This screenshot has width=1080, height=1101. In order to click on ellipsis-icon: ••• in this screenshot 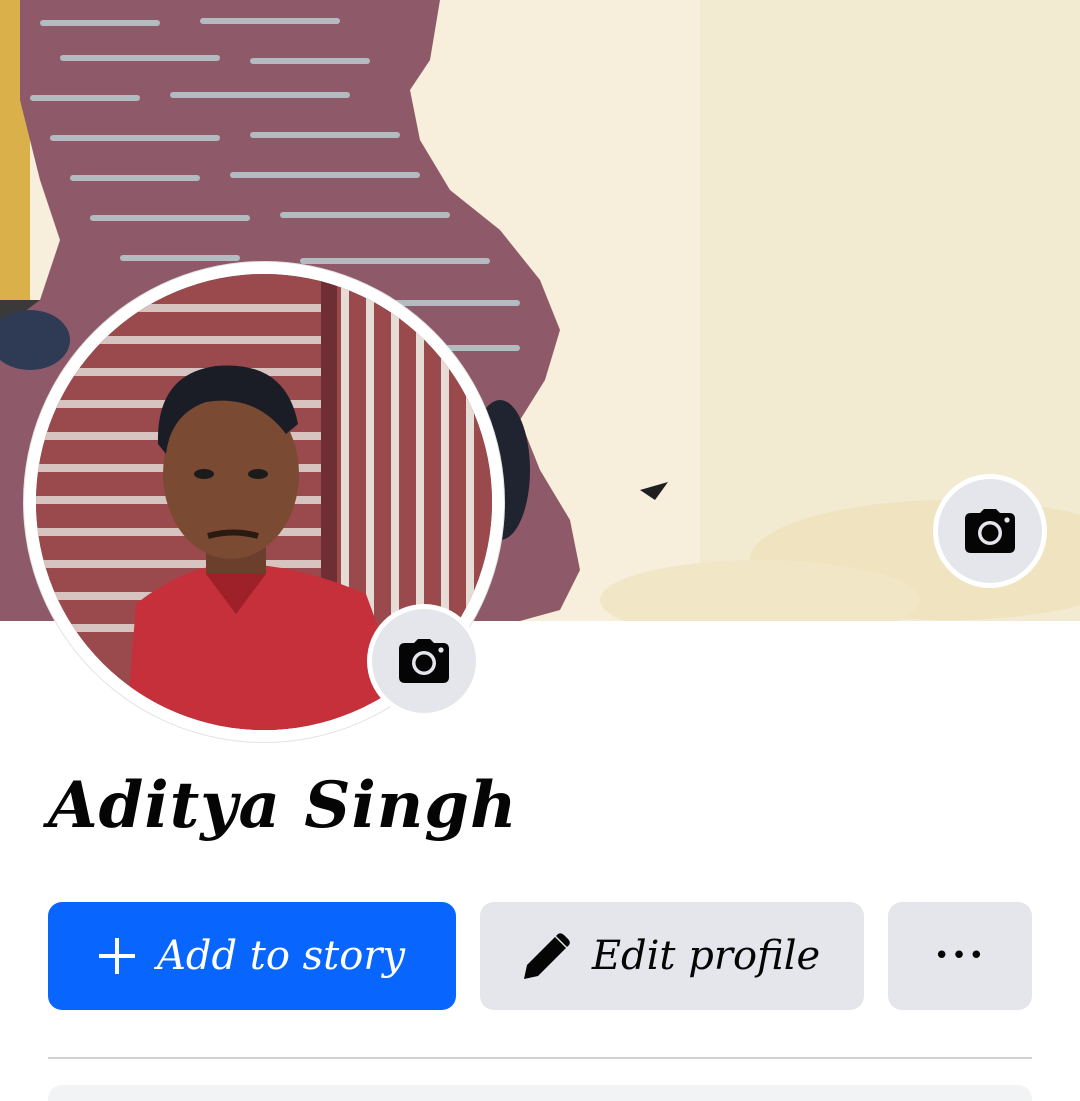, I will do `click(959, 956)`.